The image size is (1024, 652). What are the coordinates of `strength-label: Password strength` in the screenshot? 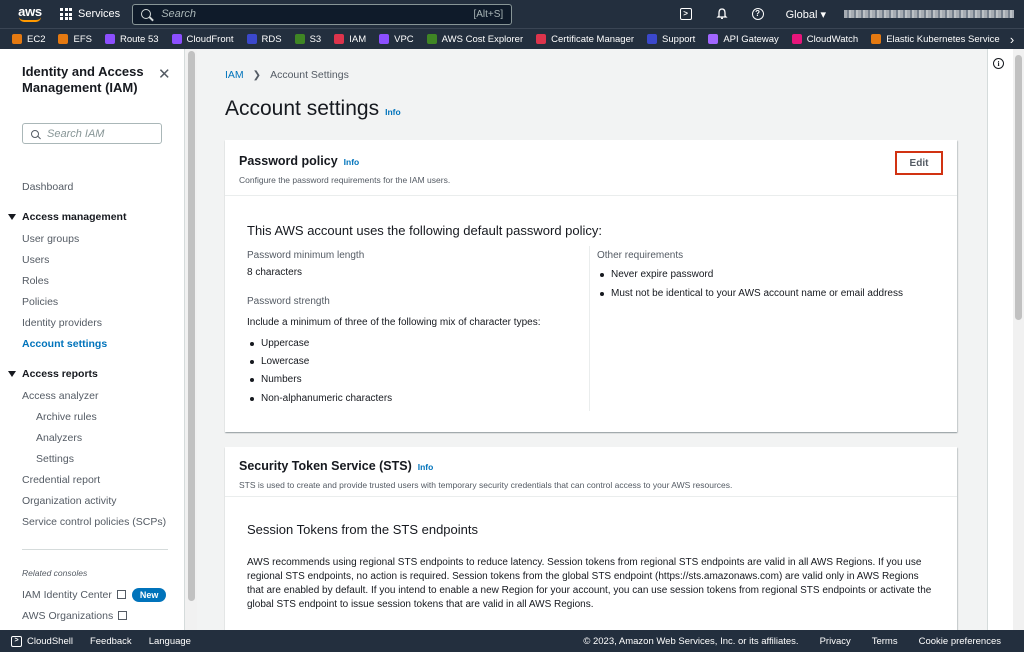 It's located at (288, 301).